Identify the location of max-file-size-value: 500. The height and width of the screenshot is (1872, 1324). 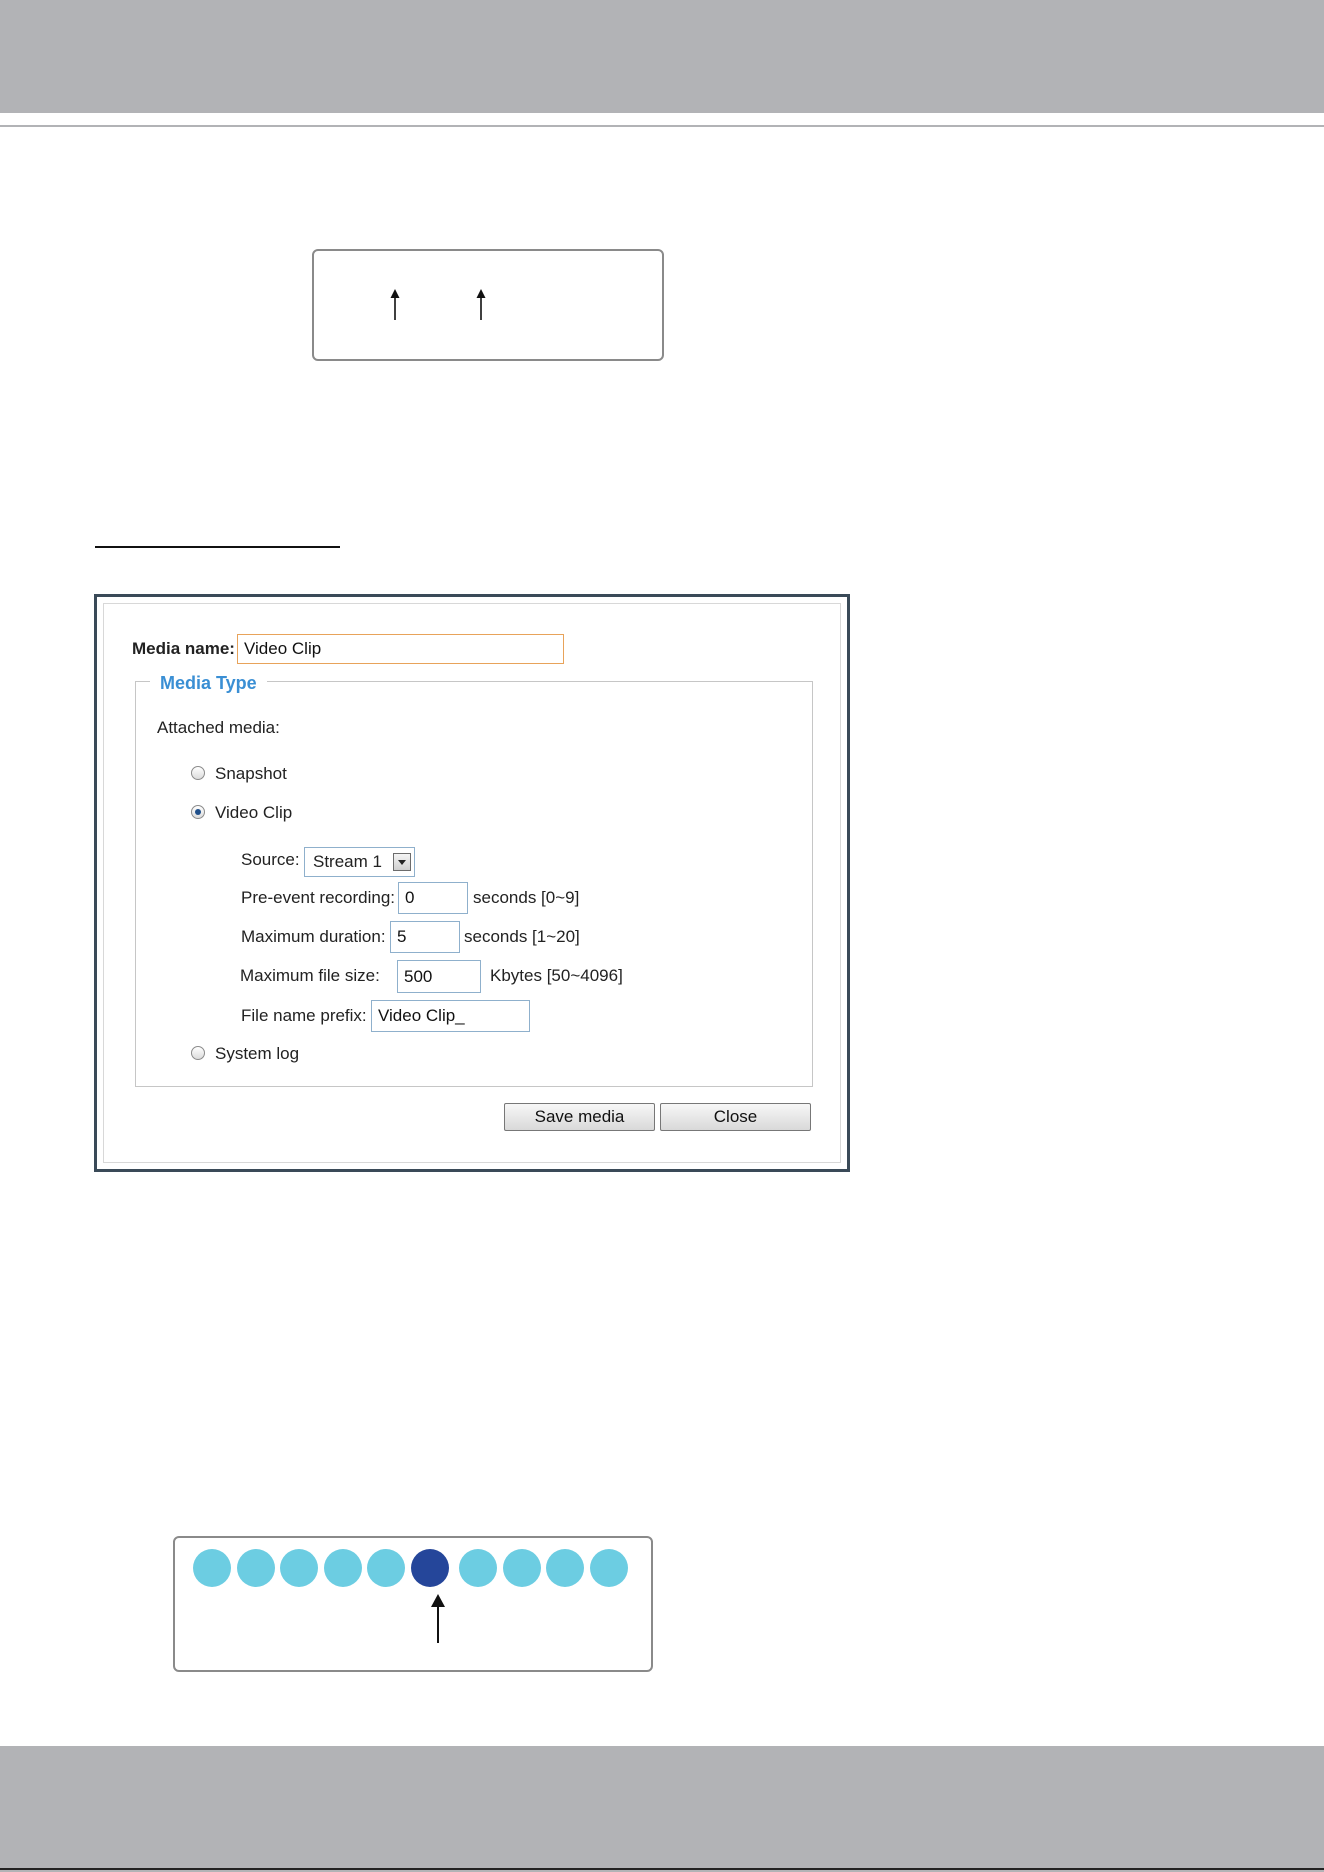
(418, 976).